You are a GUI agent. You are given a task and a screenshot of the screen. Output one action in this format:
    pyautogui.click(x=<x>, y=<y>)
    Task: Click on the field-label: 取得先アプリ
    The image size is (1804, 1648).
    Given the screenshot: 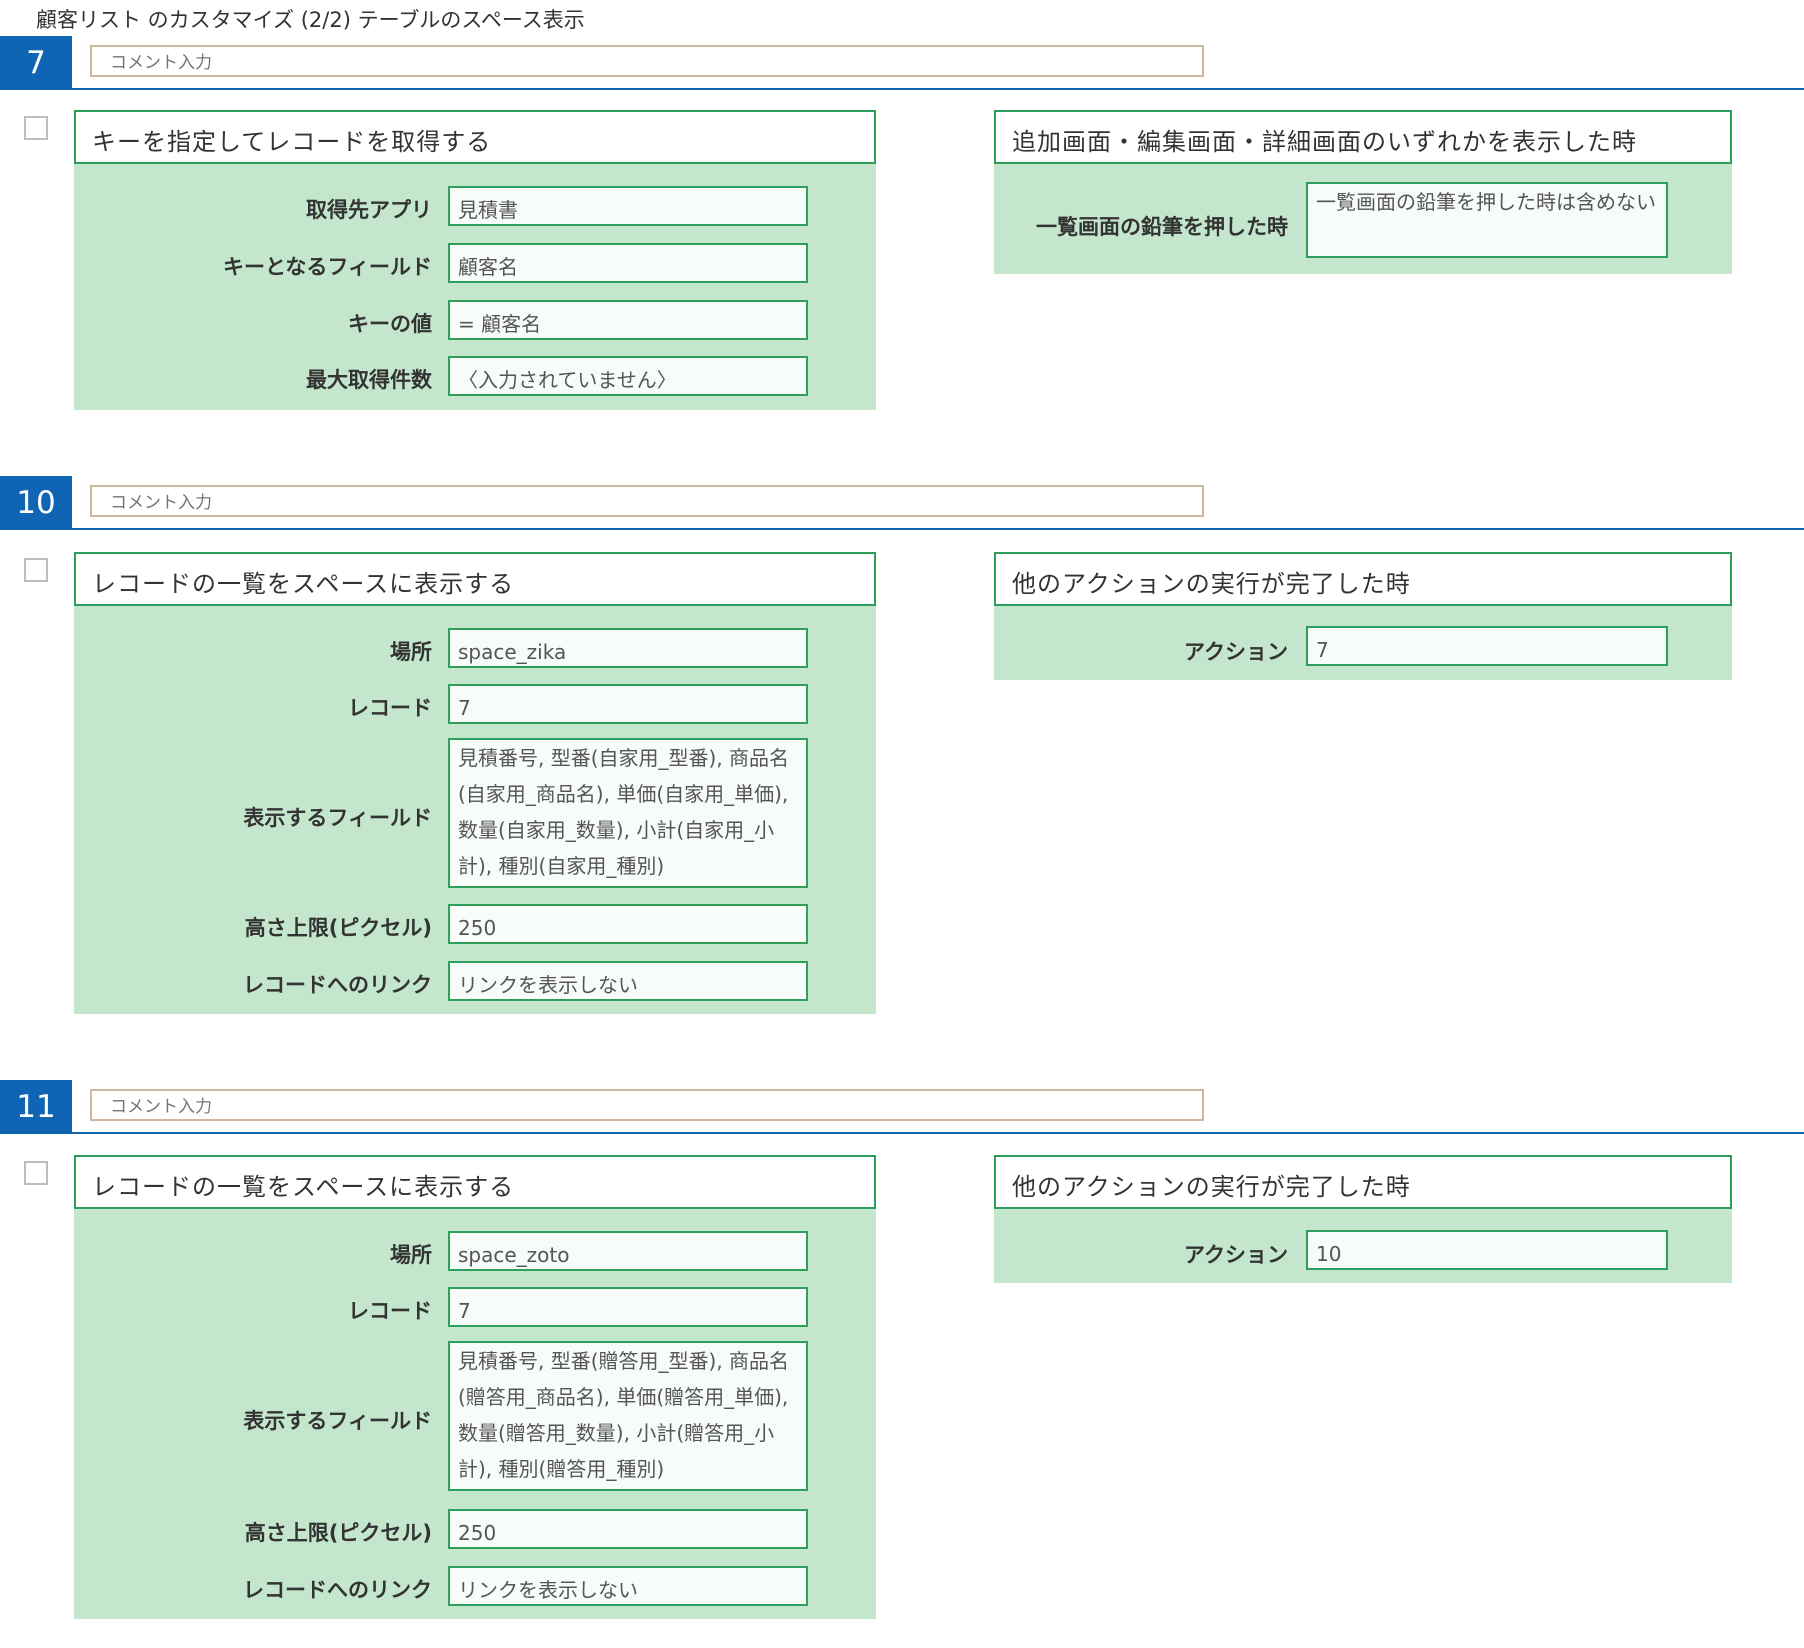 What is the action you would take?
    pyautogui.click(x=369, y=210)
    